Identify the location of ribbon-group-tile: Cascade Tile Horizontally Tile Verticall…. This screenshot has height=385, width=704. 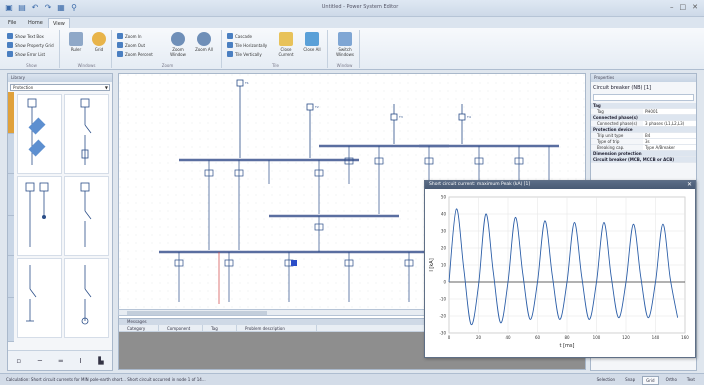
(276, 49).